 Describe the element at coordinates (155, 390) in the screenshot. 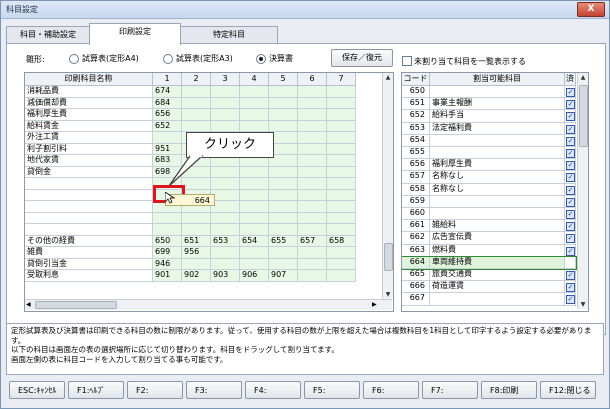

I see `fkey-button: F2:` at that location.